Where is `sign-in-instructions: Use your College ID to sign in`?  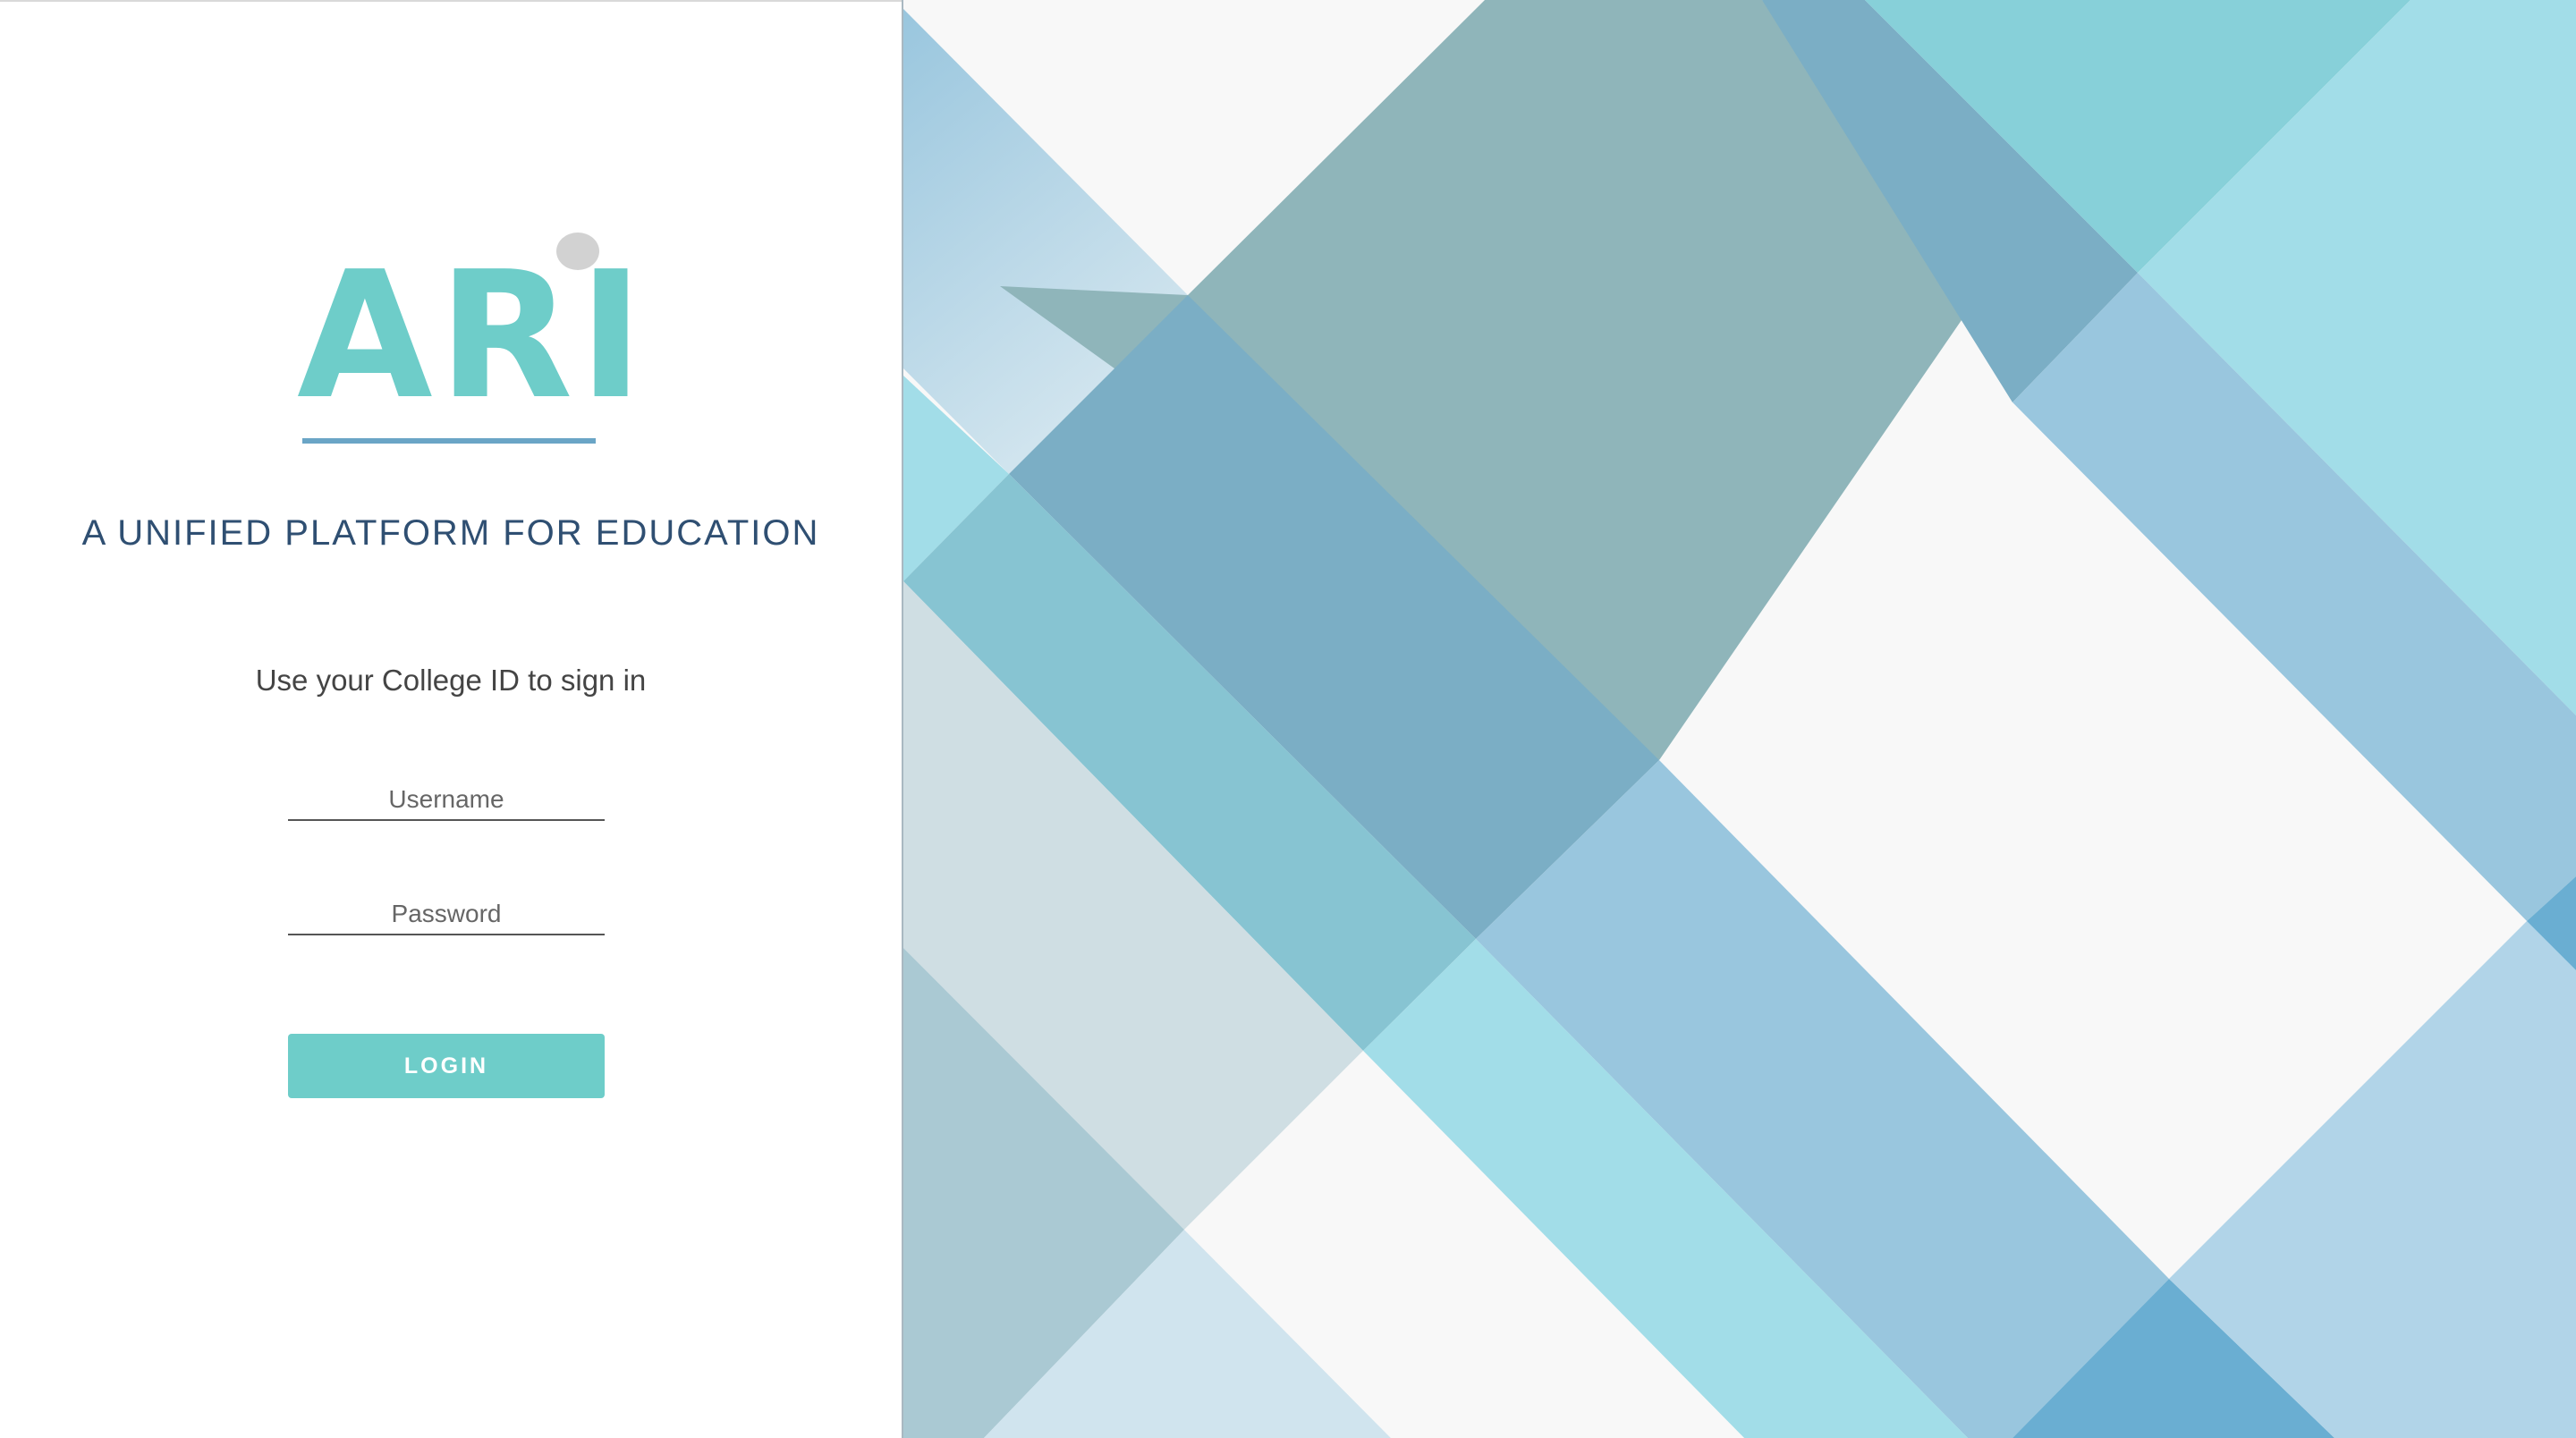
sign-in-instructions: Use your College ID to sign in is located at coordinates (451, 680).